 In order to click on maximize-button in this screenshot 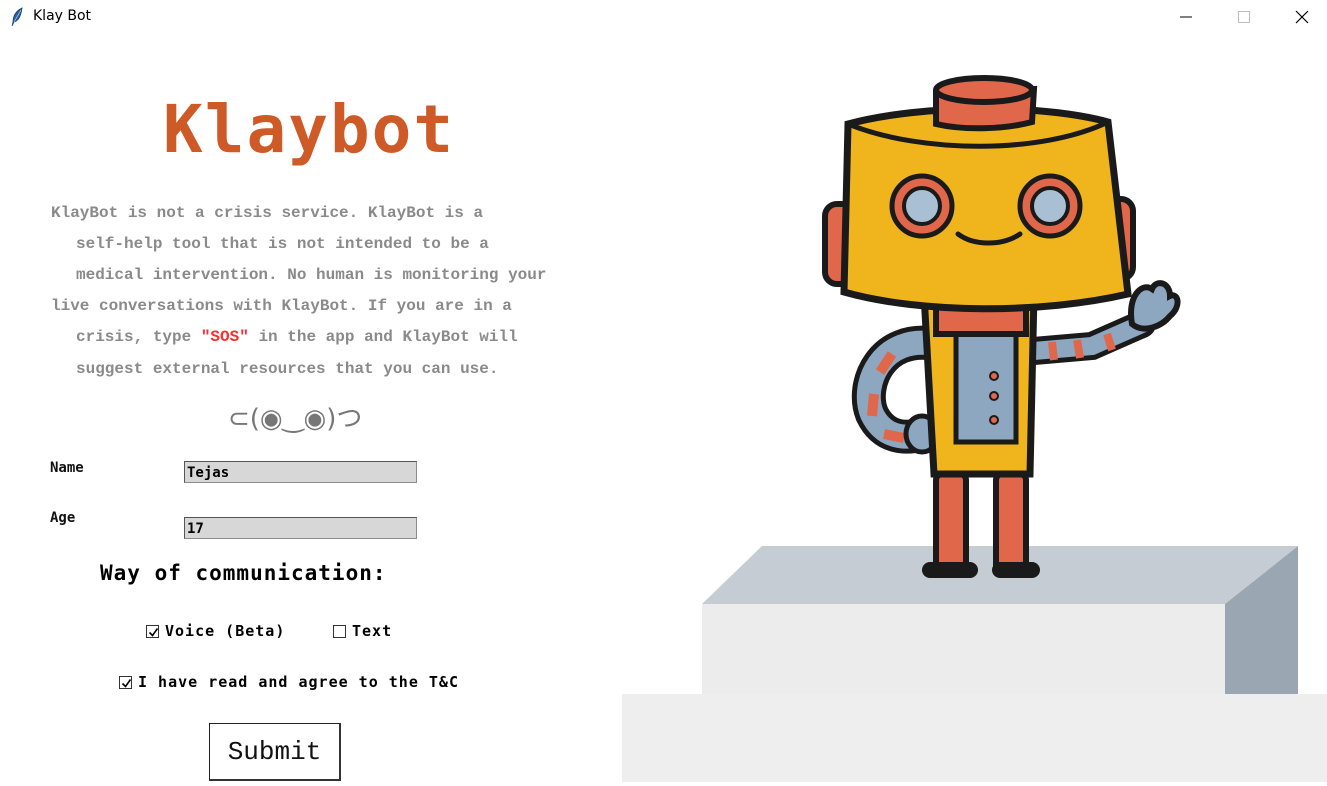, I will do `click(1244, 17)`.